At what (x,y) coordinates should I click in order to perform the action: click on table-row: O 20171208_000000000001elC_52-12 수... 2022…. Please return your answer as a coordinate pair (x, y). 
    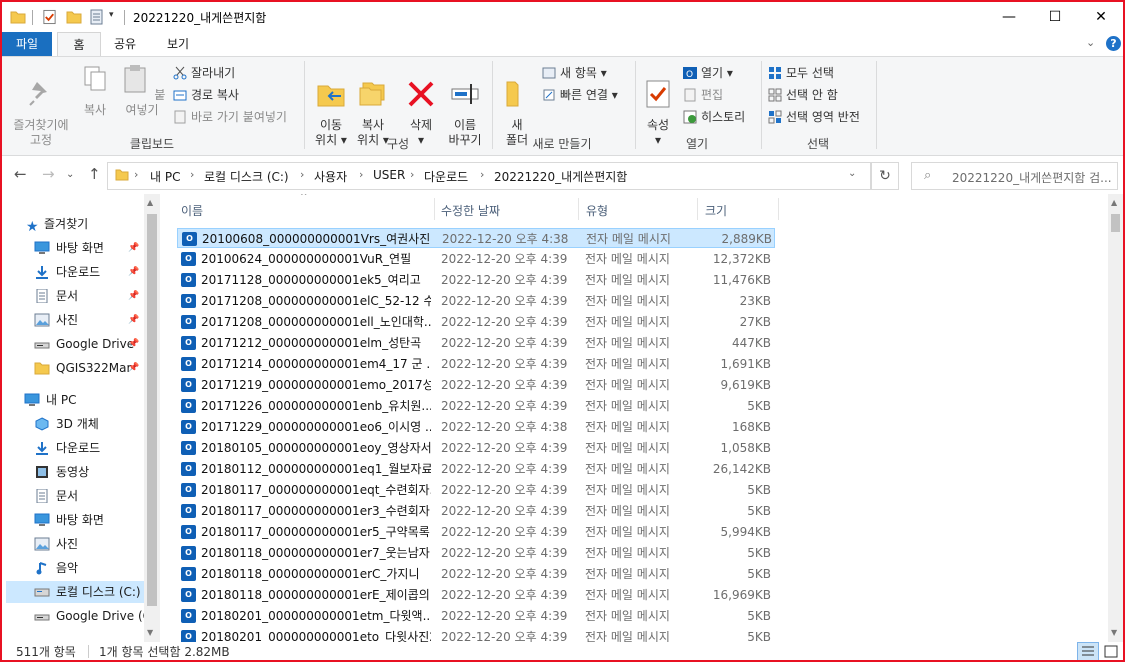
    Looking at the image, I should click on (476, 301).